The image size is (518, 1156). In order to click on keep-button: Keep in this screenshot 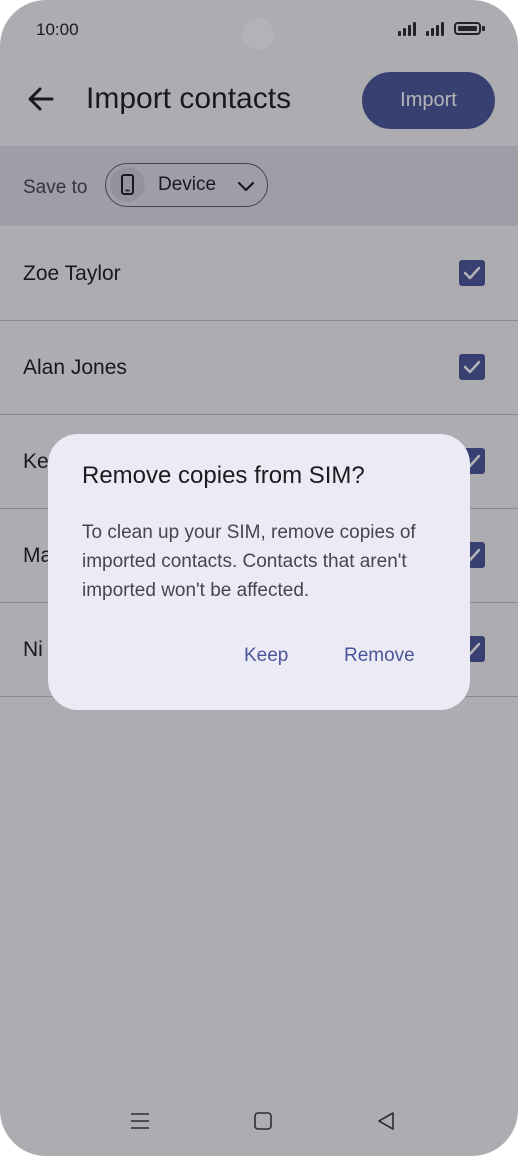, I will do `click(266, 656)`.